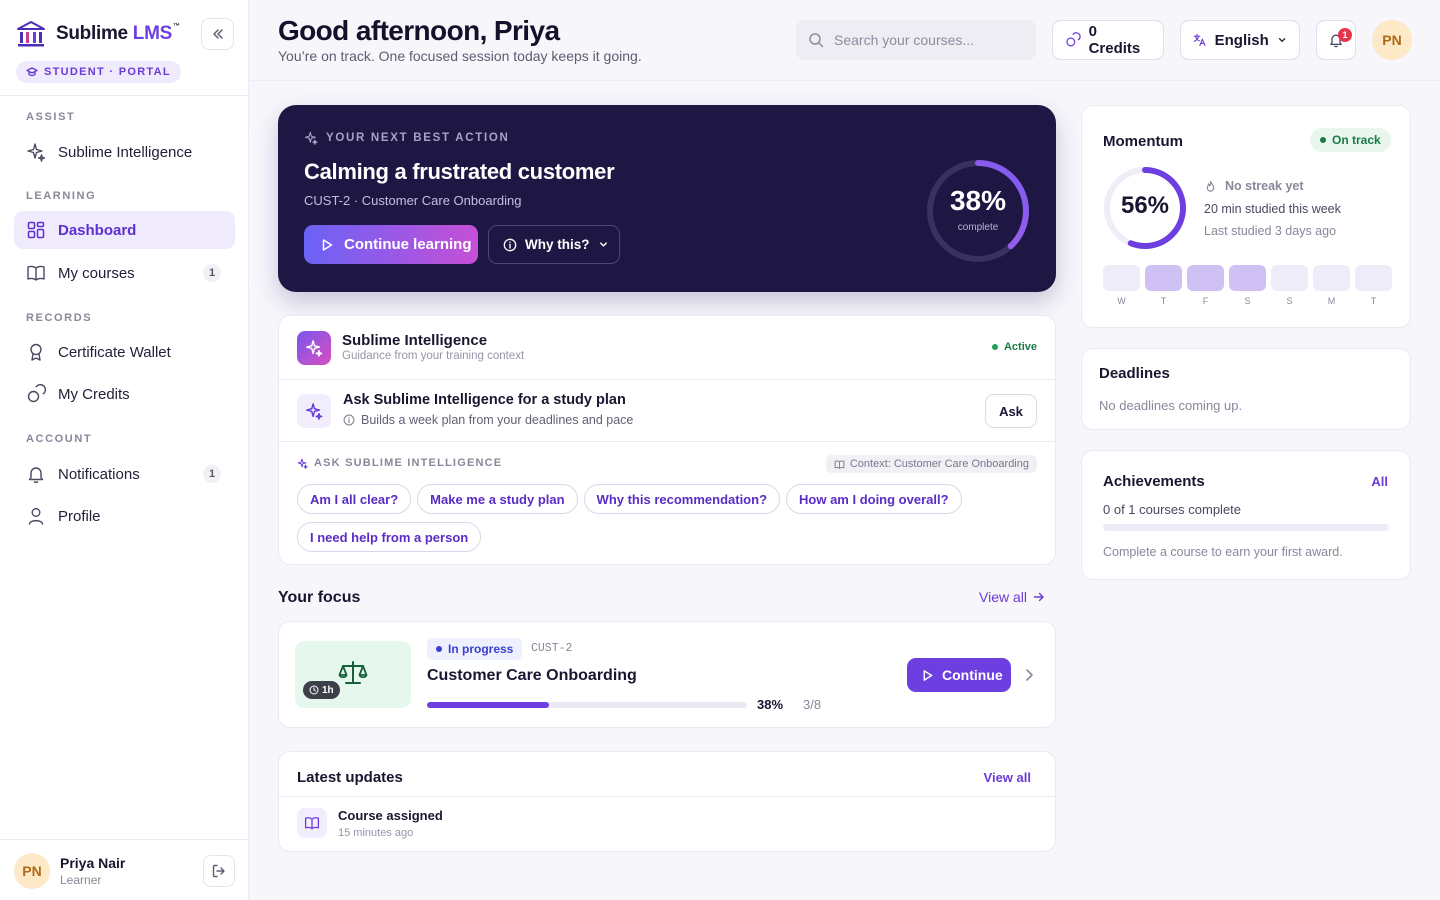 Image resolution: width=1440 pixels, height=900 pixels. Describe the element at coordinates (1264, 186) in the screenshot. I see `streak-label: No streak yet` at that location.